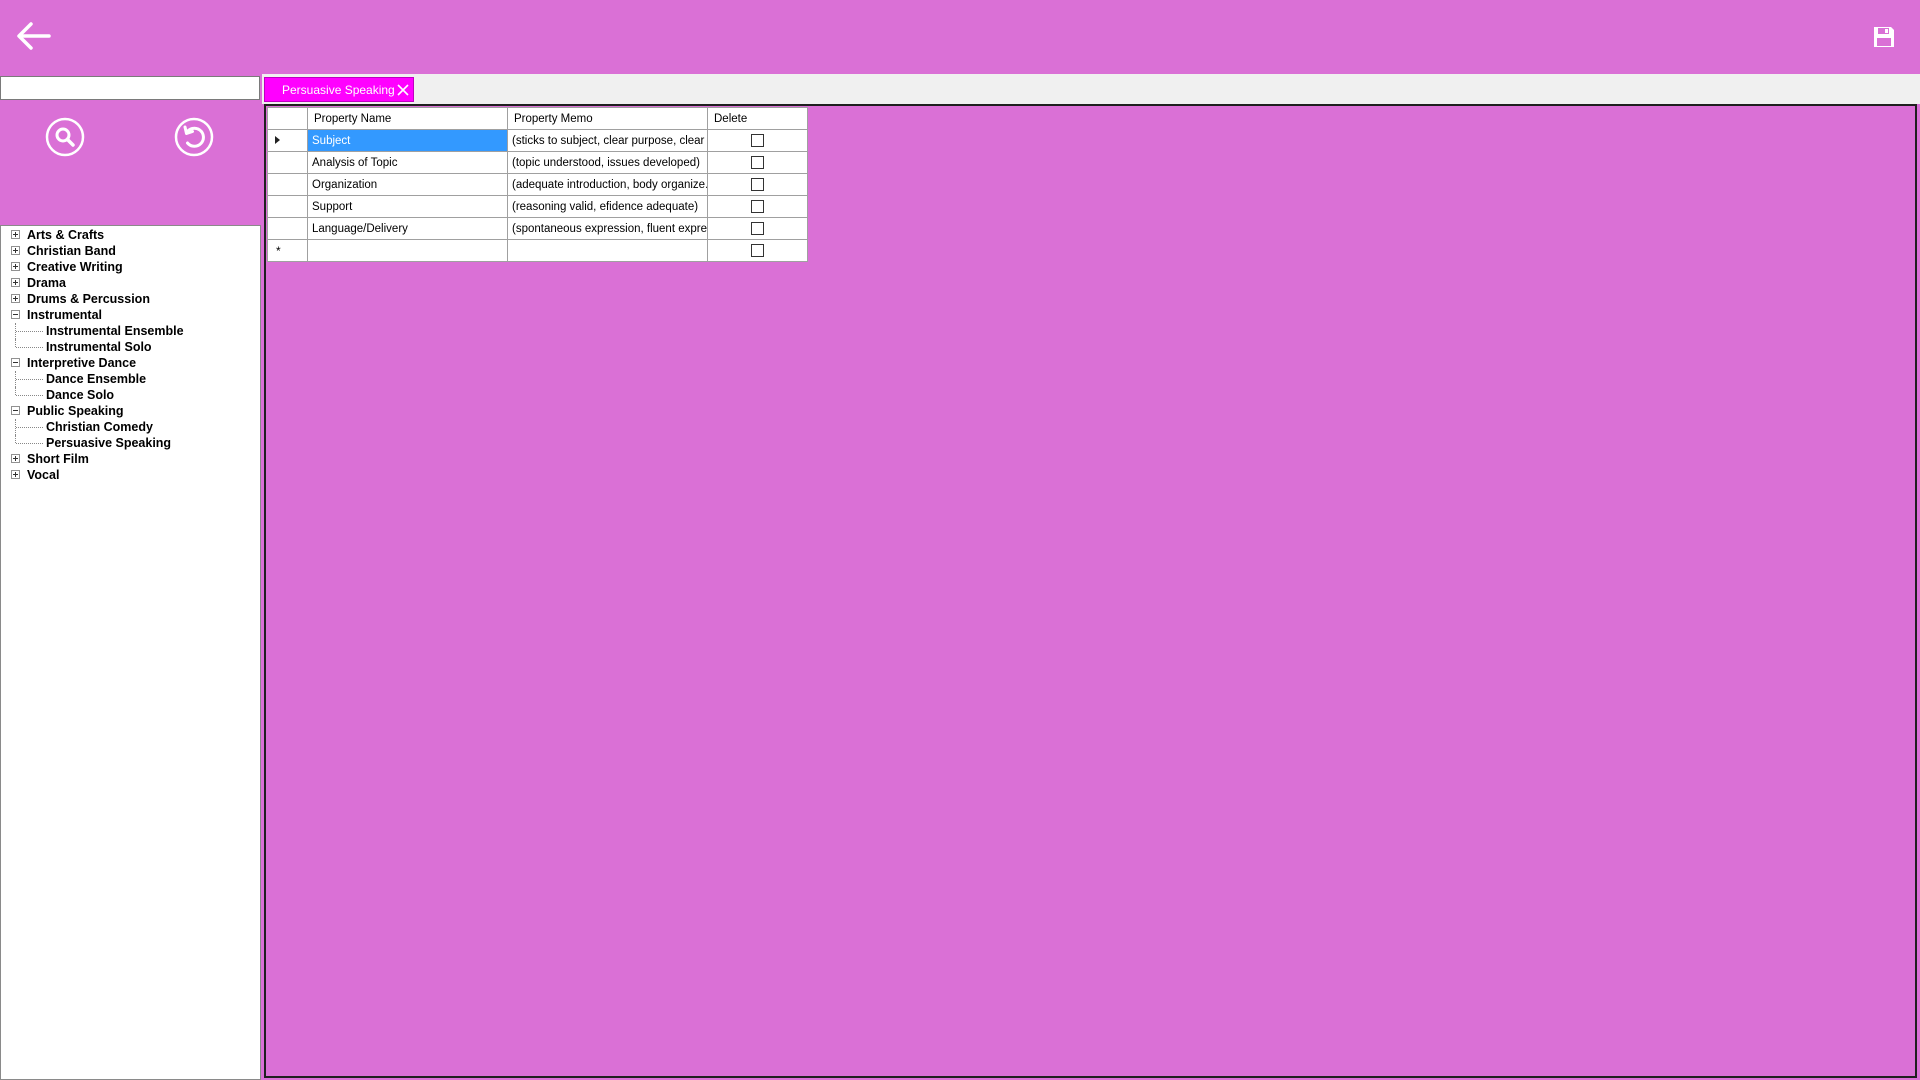 The width and height of the screenshot is (1920, 1080). Describe the element at coordinates (75, 411) in the screenshot. I see `tree-node-label: Public Speaking` at that location.